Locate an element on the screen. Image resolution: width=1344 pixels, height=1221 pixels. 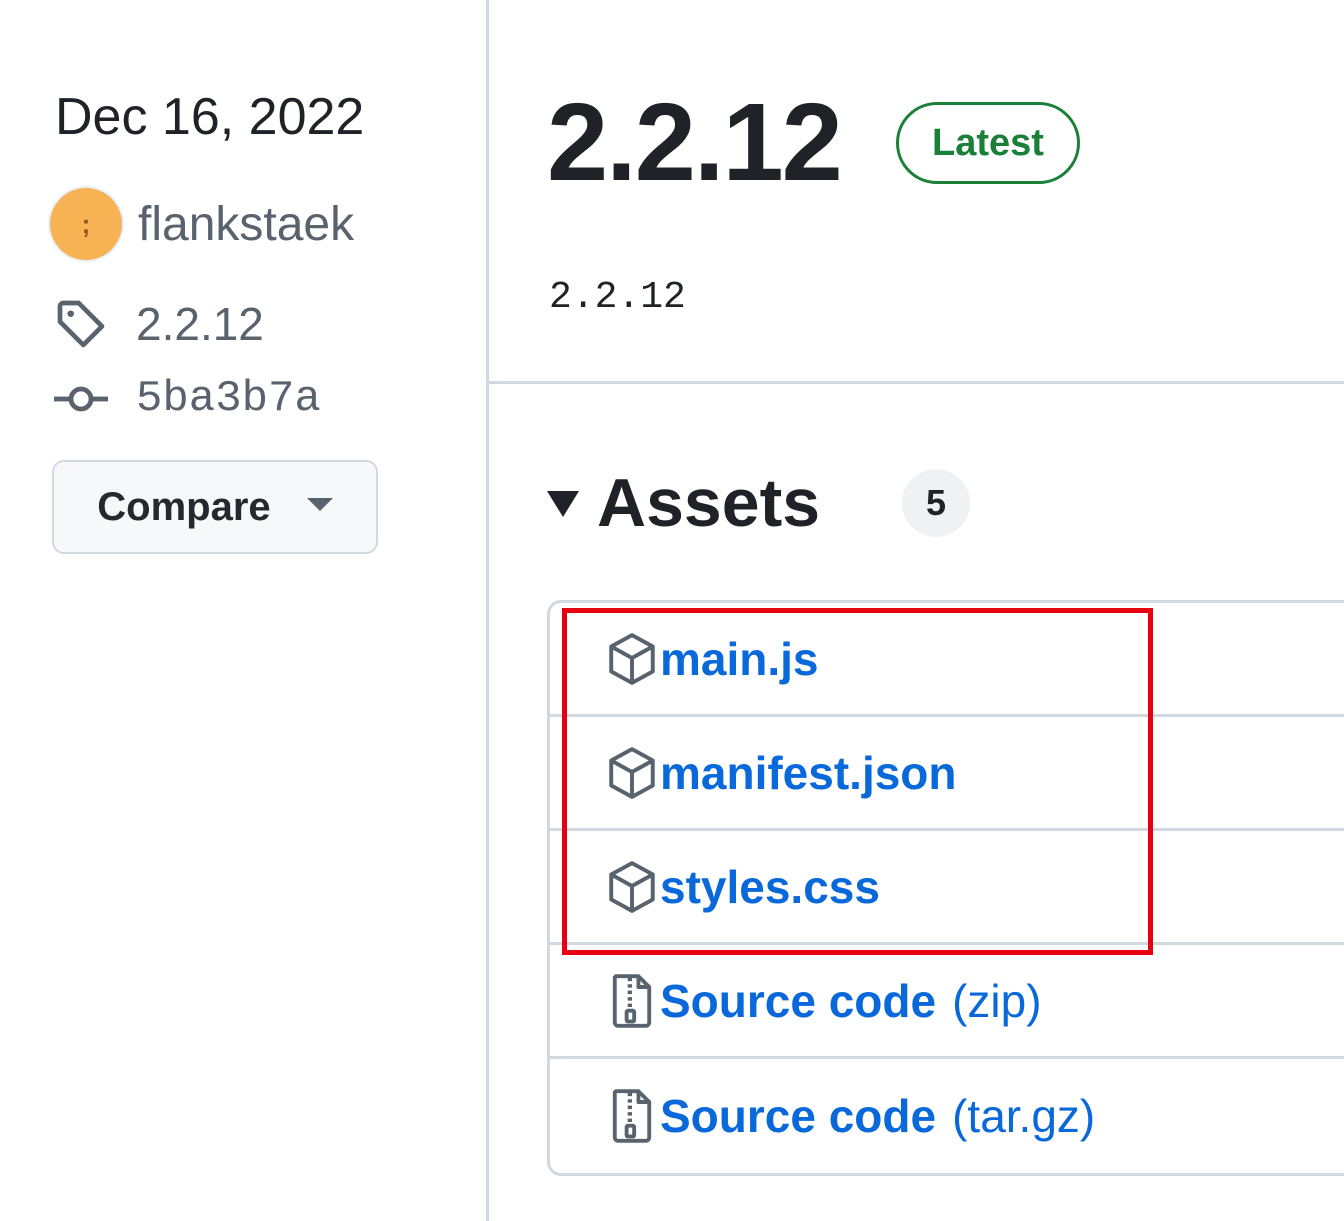
asset-row: styles.css is located at coordinates (947, 888).